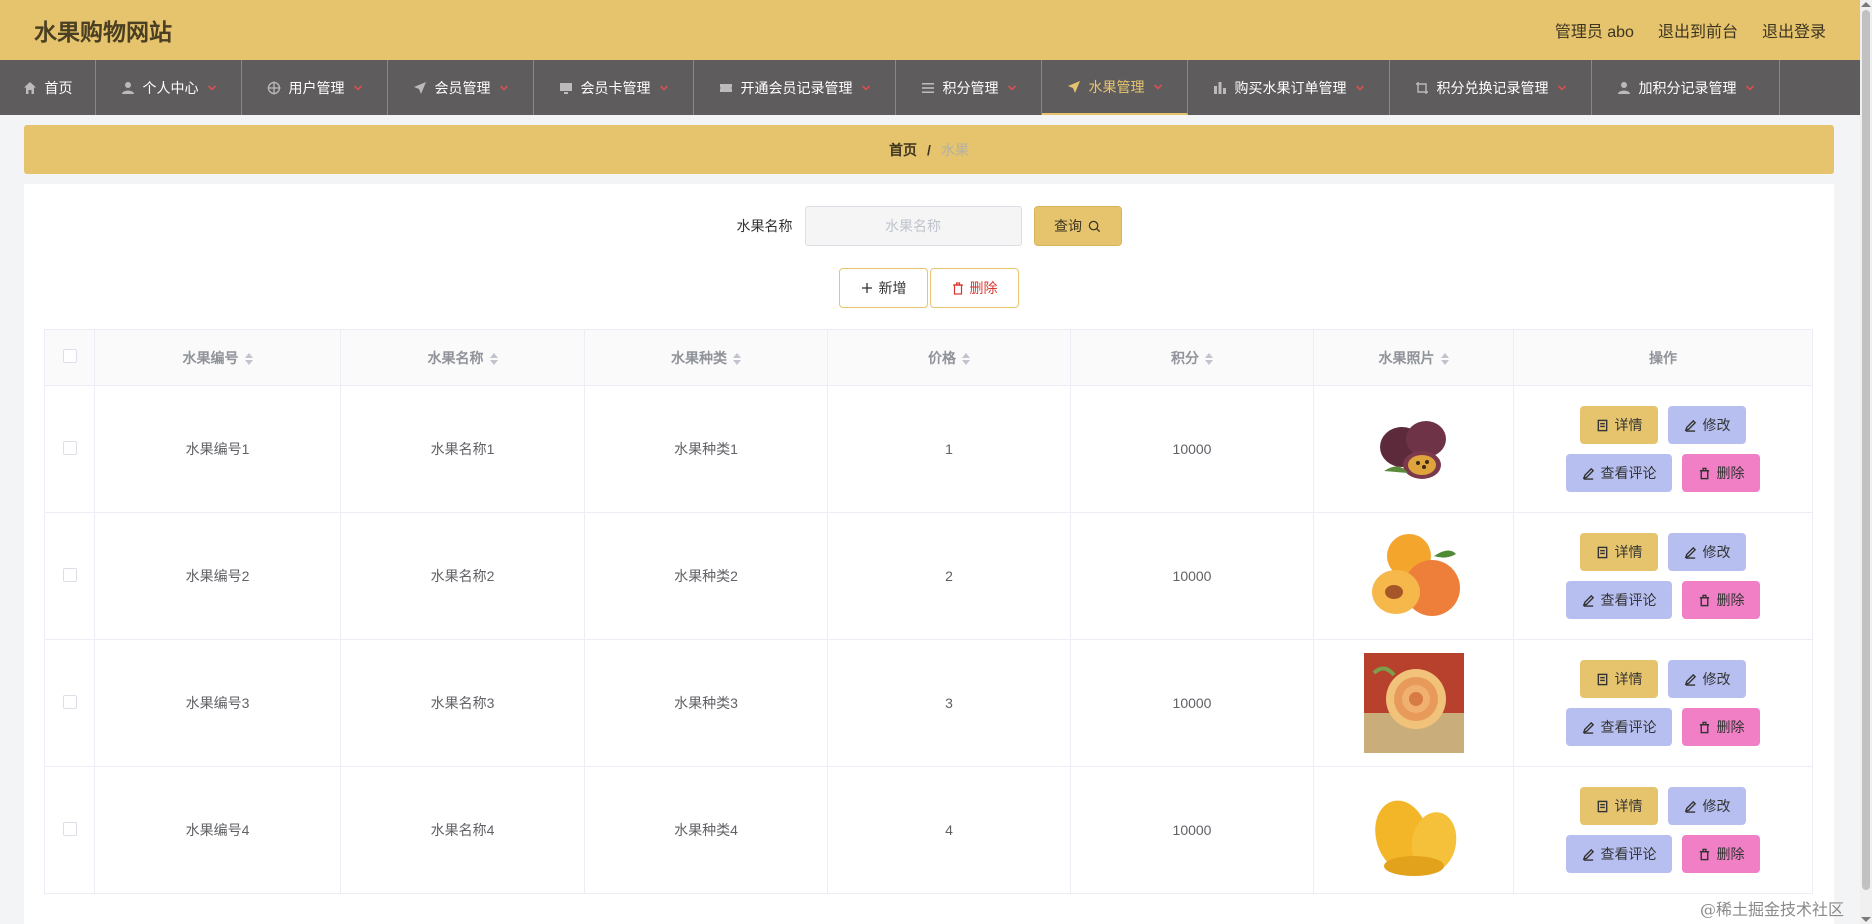  I want to click on cell-code: 水果编号4, so click(217, 830).